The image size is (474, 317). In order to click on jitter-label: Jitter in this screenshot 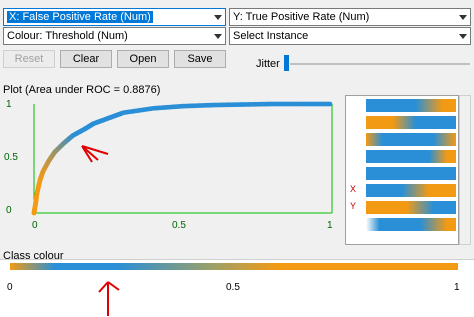, I will do `click(268, 64)`.